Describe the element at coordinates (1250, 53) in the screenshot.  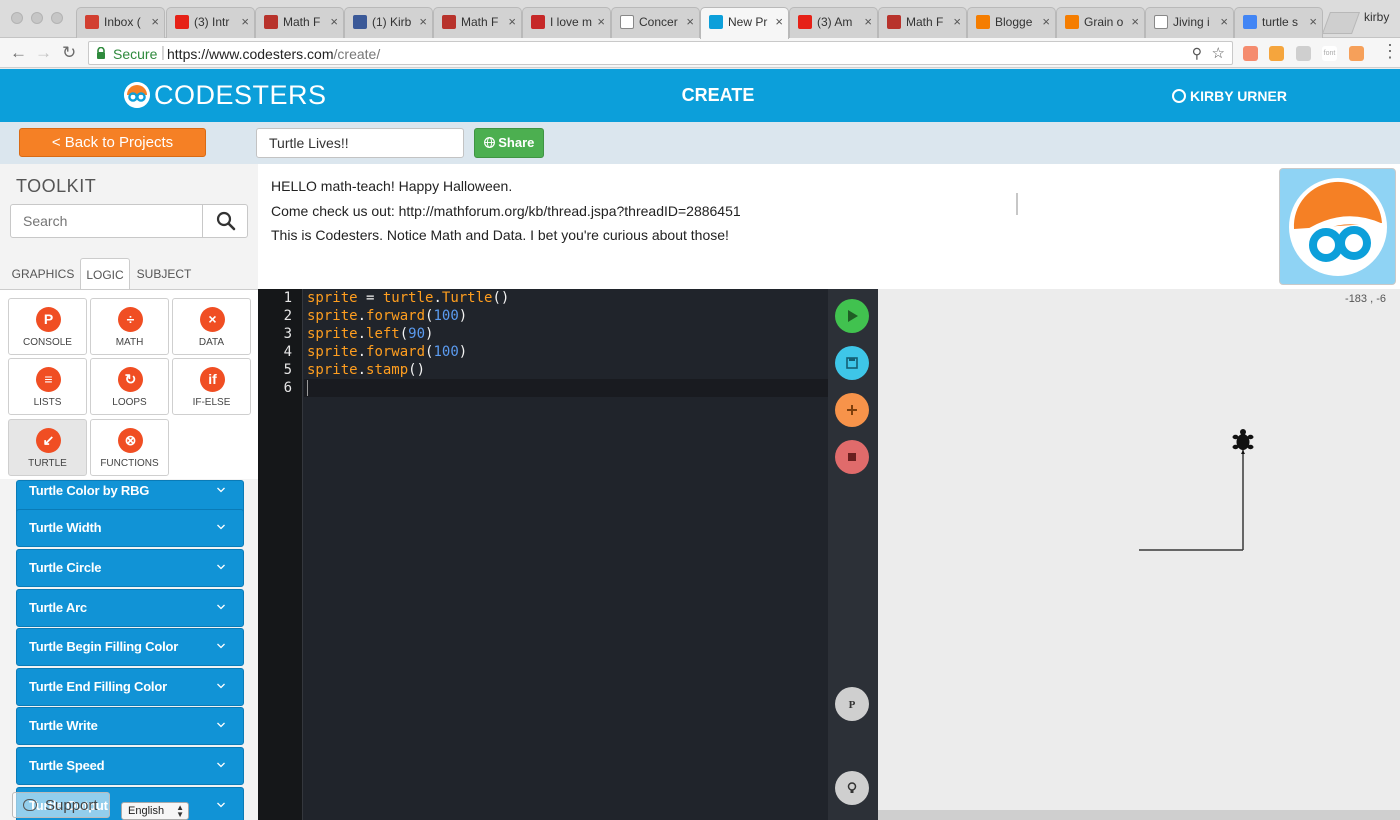
I see `plus-extension-icon` at that location.